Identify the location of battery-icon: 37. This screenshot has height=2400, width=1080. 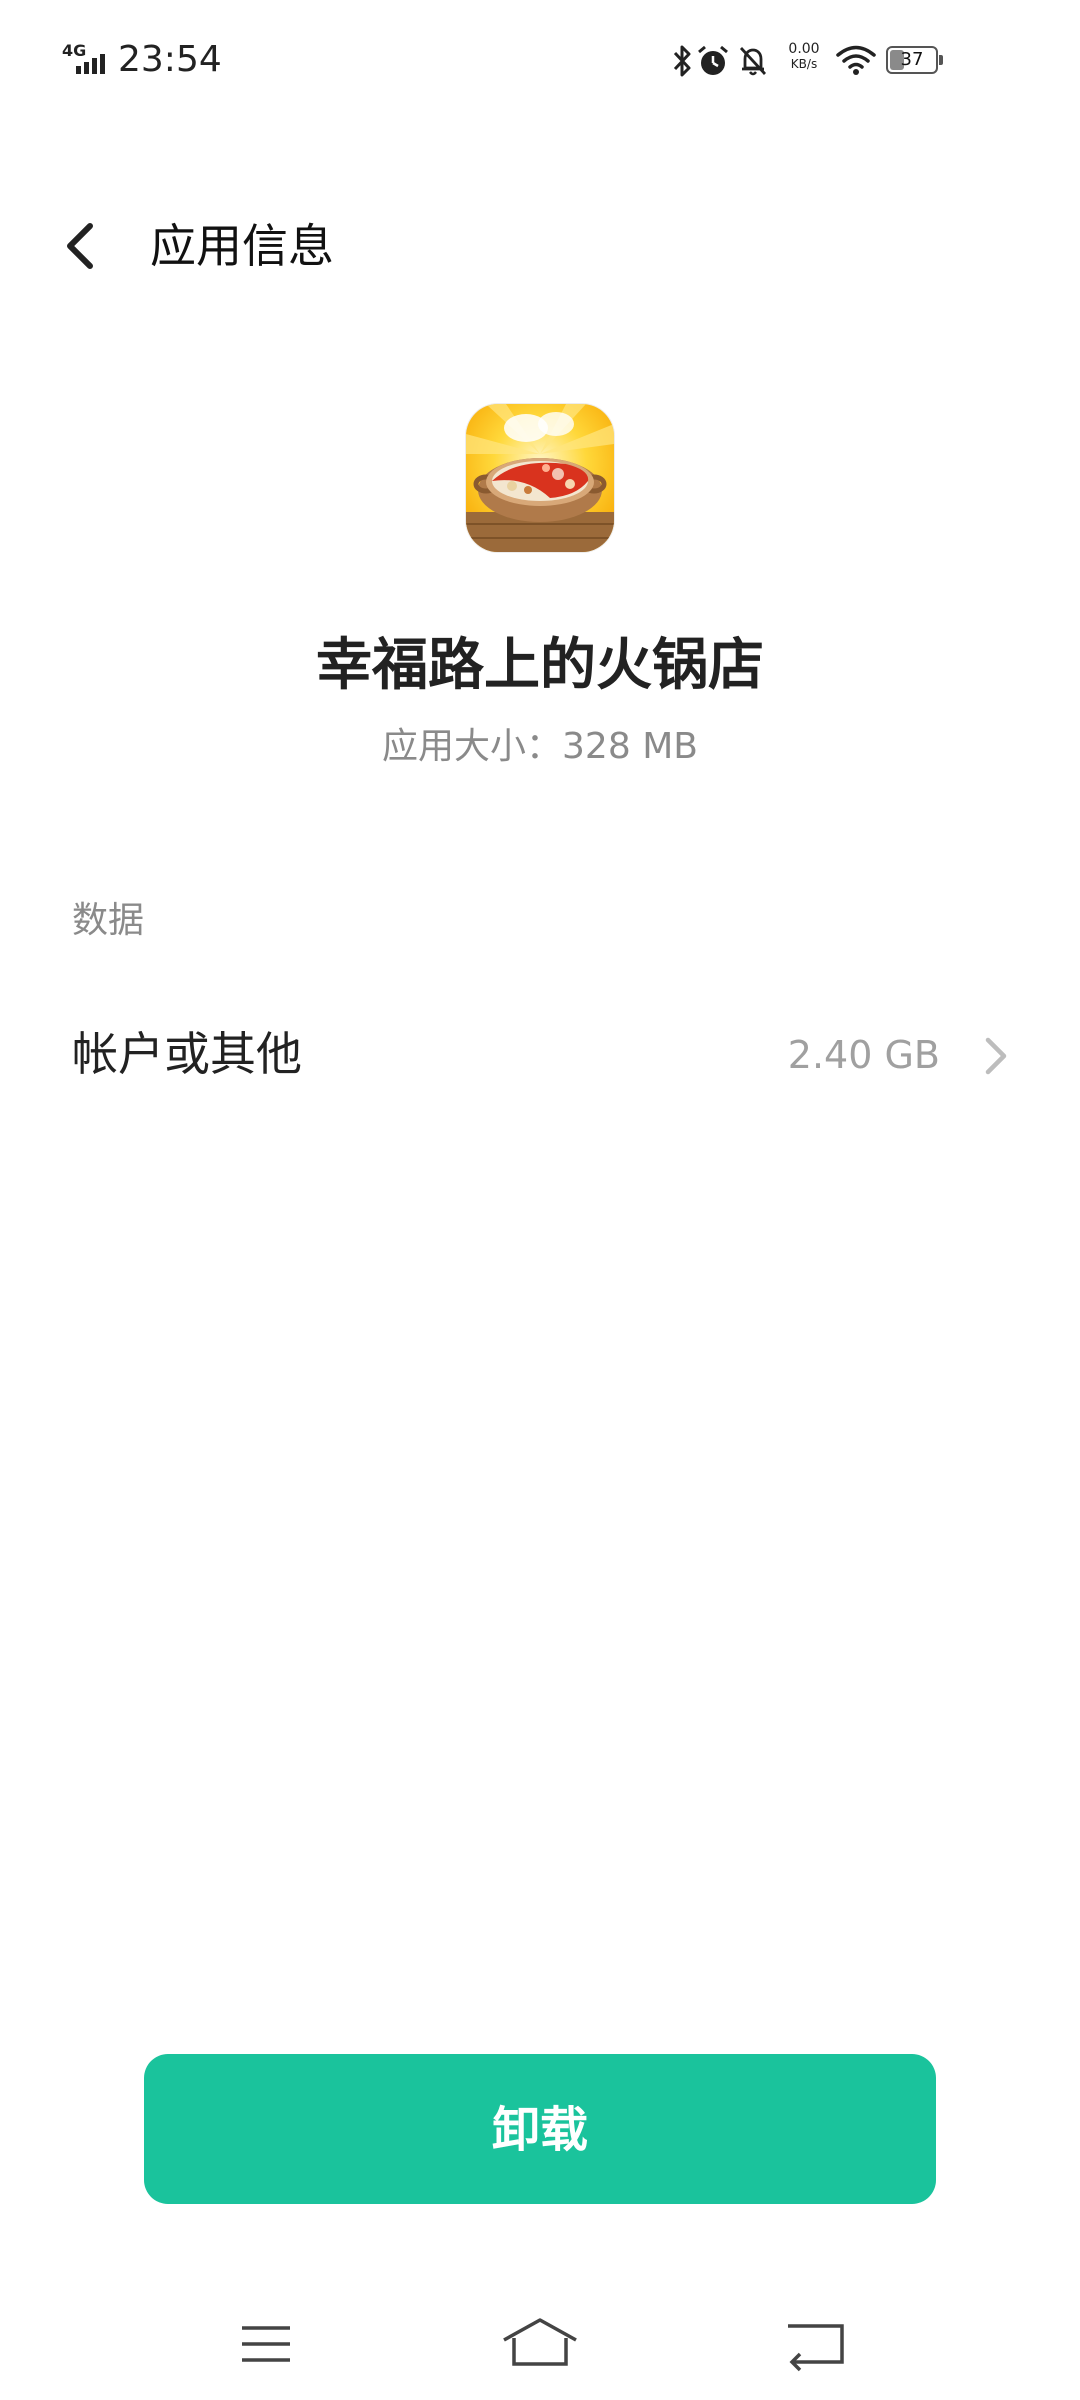
(912, 60).